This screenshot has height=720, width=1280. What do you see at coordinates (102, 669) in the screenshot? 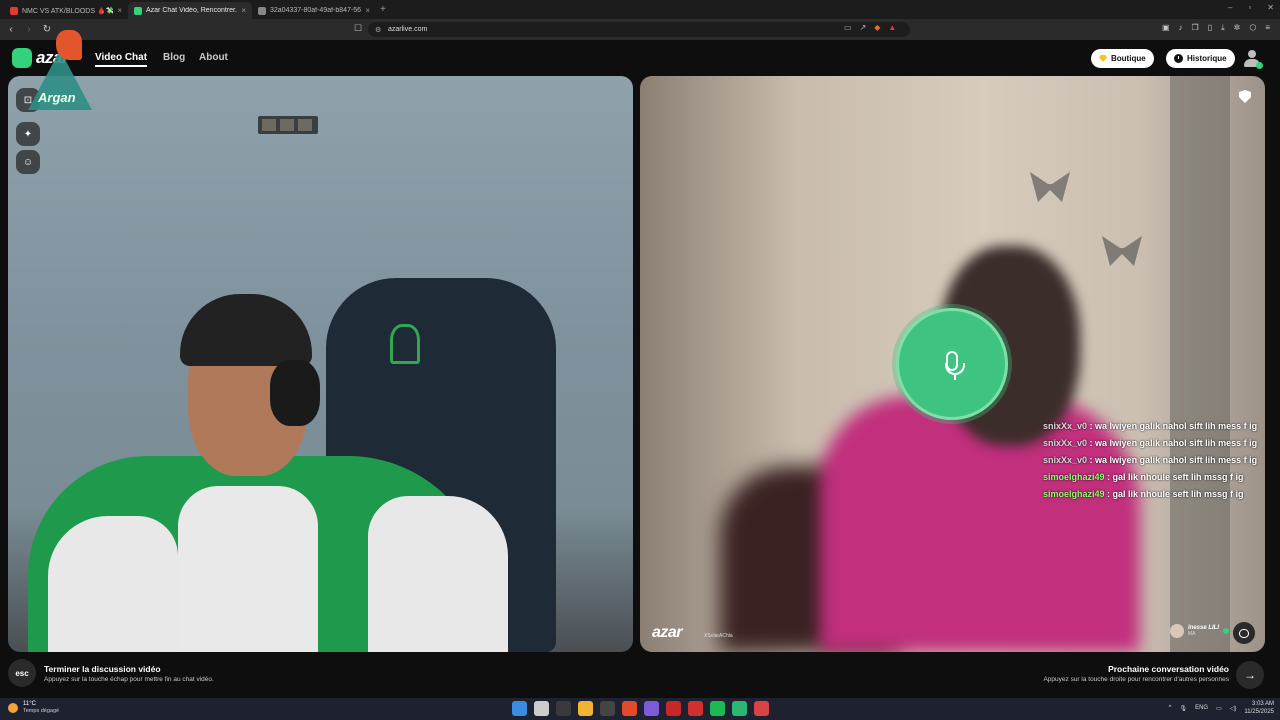
I see `end-call-title: Terminer la discussion vidéo` at bounding box center [102, 669].